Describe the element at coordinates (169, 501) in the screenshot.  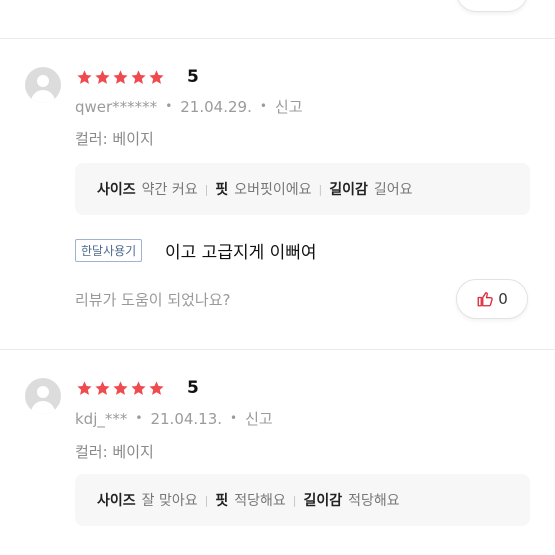
I see `size-value: 잘 맞아요` at that location.